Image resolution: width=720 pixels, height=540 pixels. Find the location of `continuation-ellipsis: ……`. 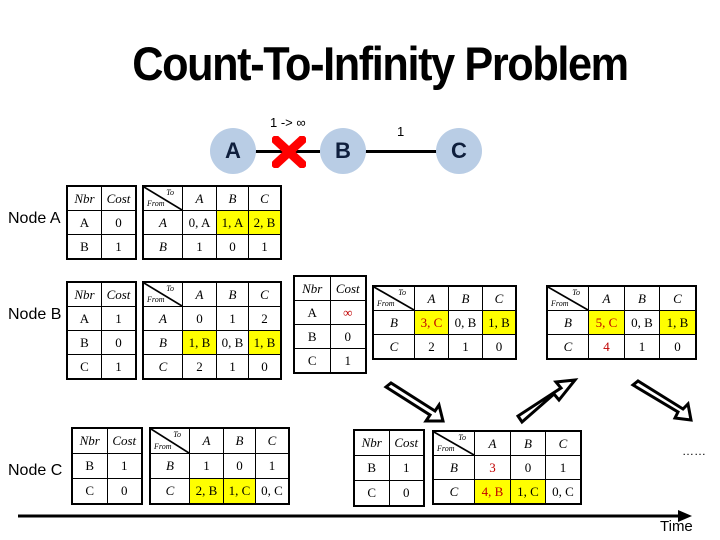

continuation-ellipsis: …… is located at coordinates (694, 451).